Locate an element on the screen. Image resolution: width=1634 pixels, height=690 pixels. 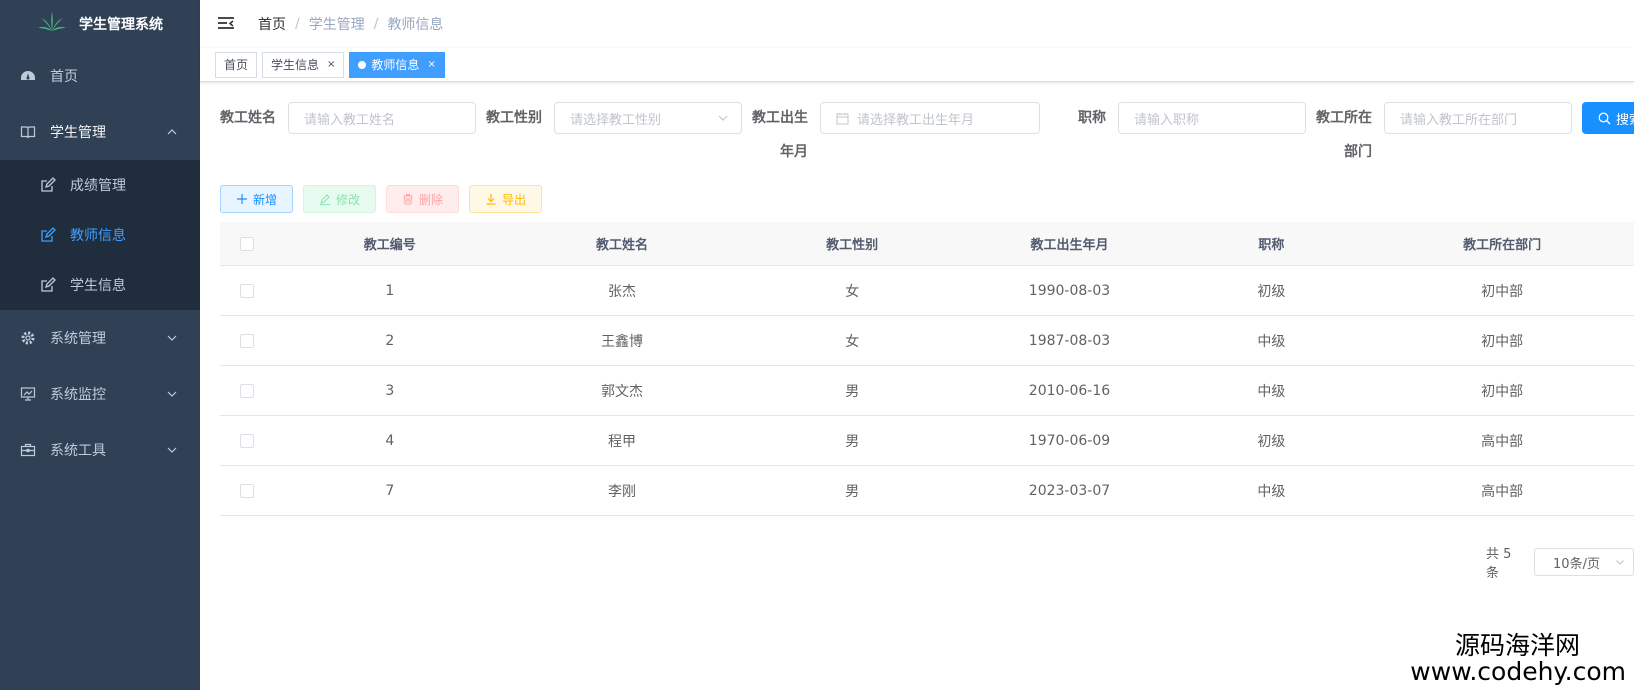
breadcrumb-item-student-management: 学生管理 is located at coordinates (336, 25).